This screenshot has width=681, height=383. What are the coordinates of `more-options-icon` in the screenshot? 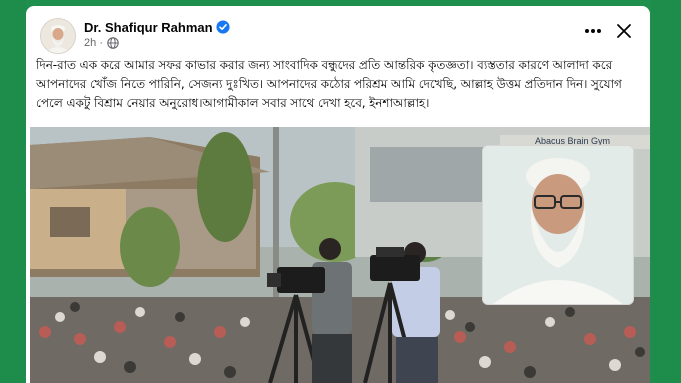 It's located at (593, 31).